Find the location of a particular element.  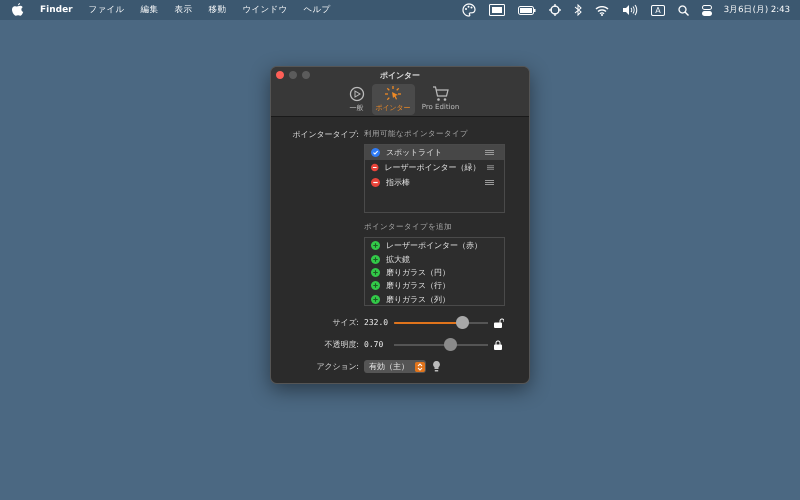

action-dropdown: 有効（主） is located at coordinates (395, 366).